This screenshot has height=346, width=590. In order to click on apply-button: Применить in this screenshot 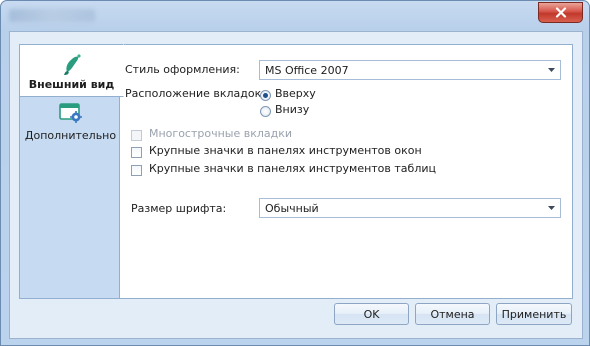, I will do `click(534, 314)`.